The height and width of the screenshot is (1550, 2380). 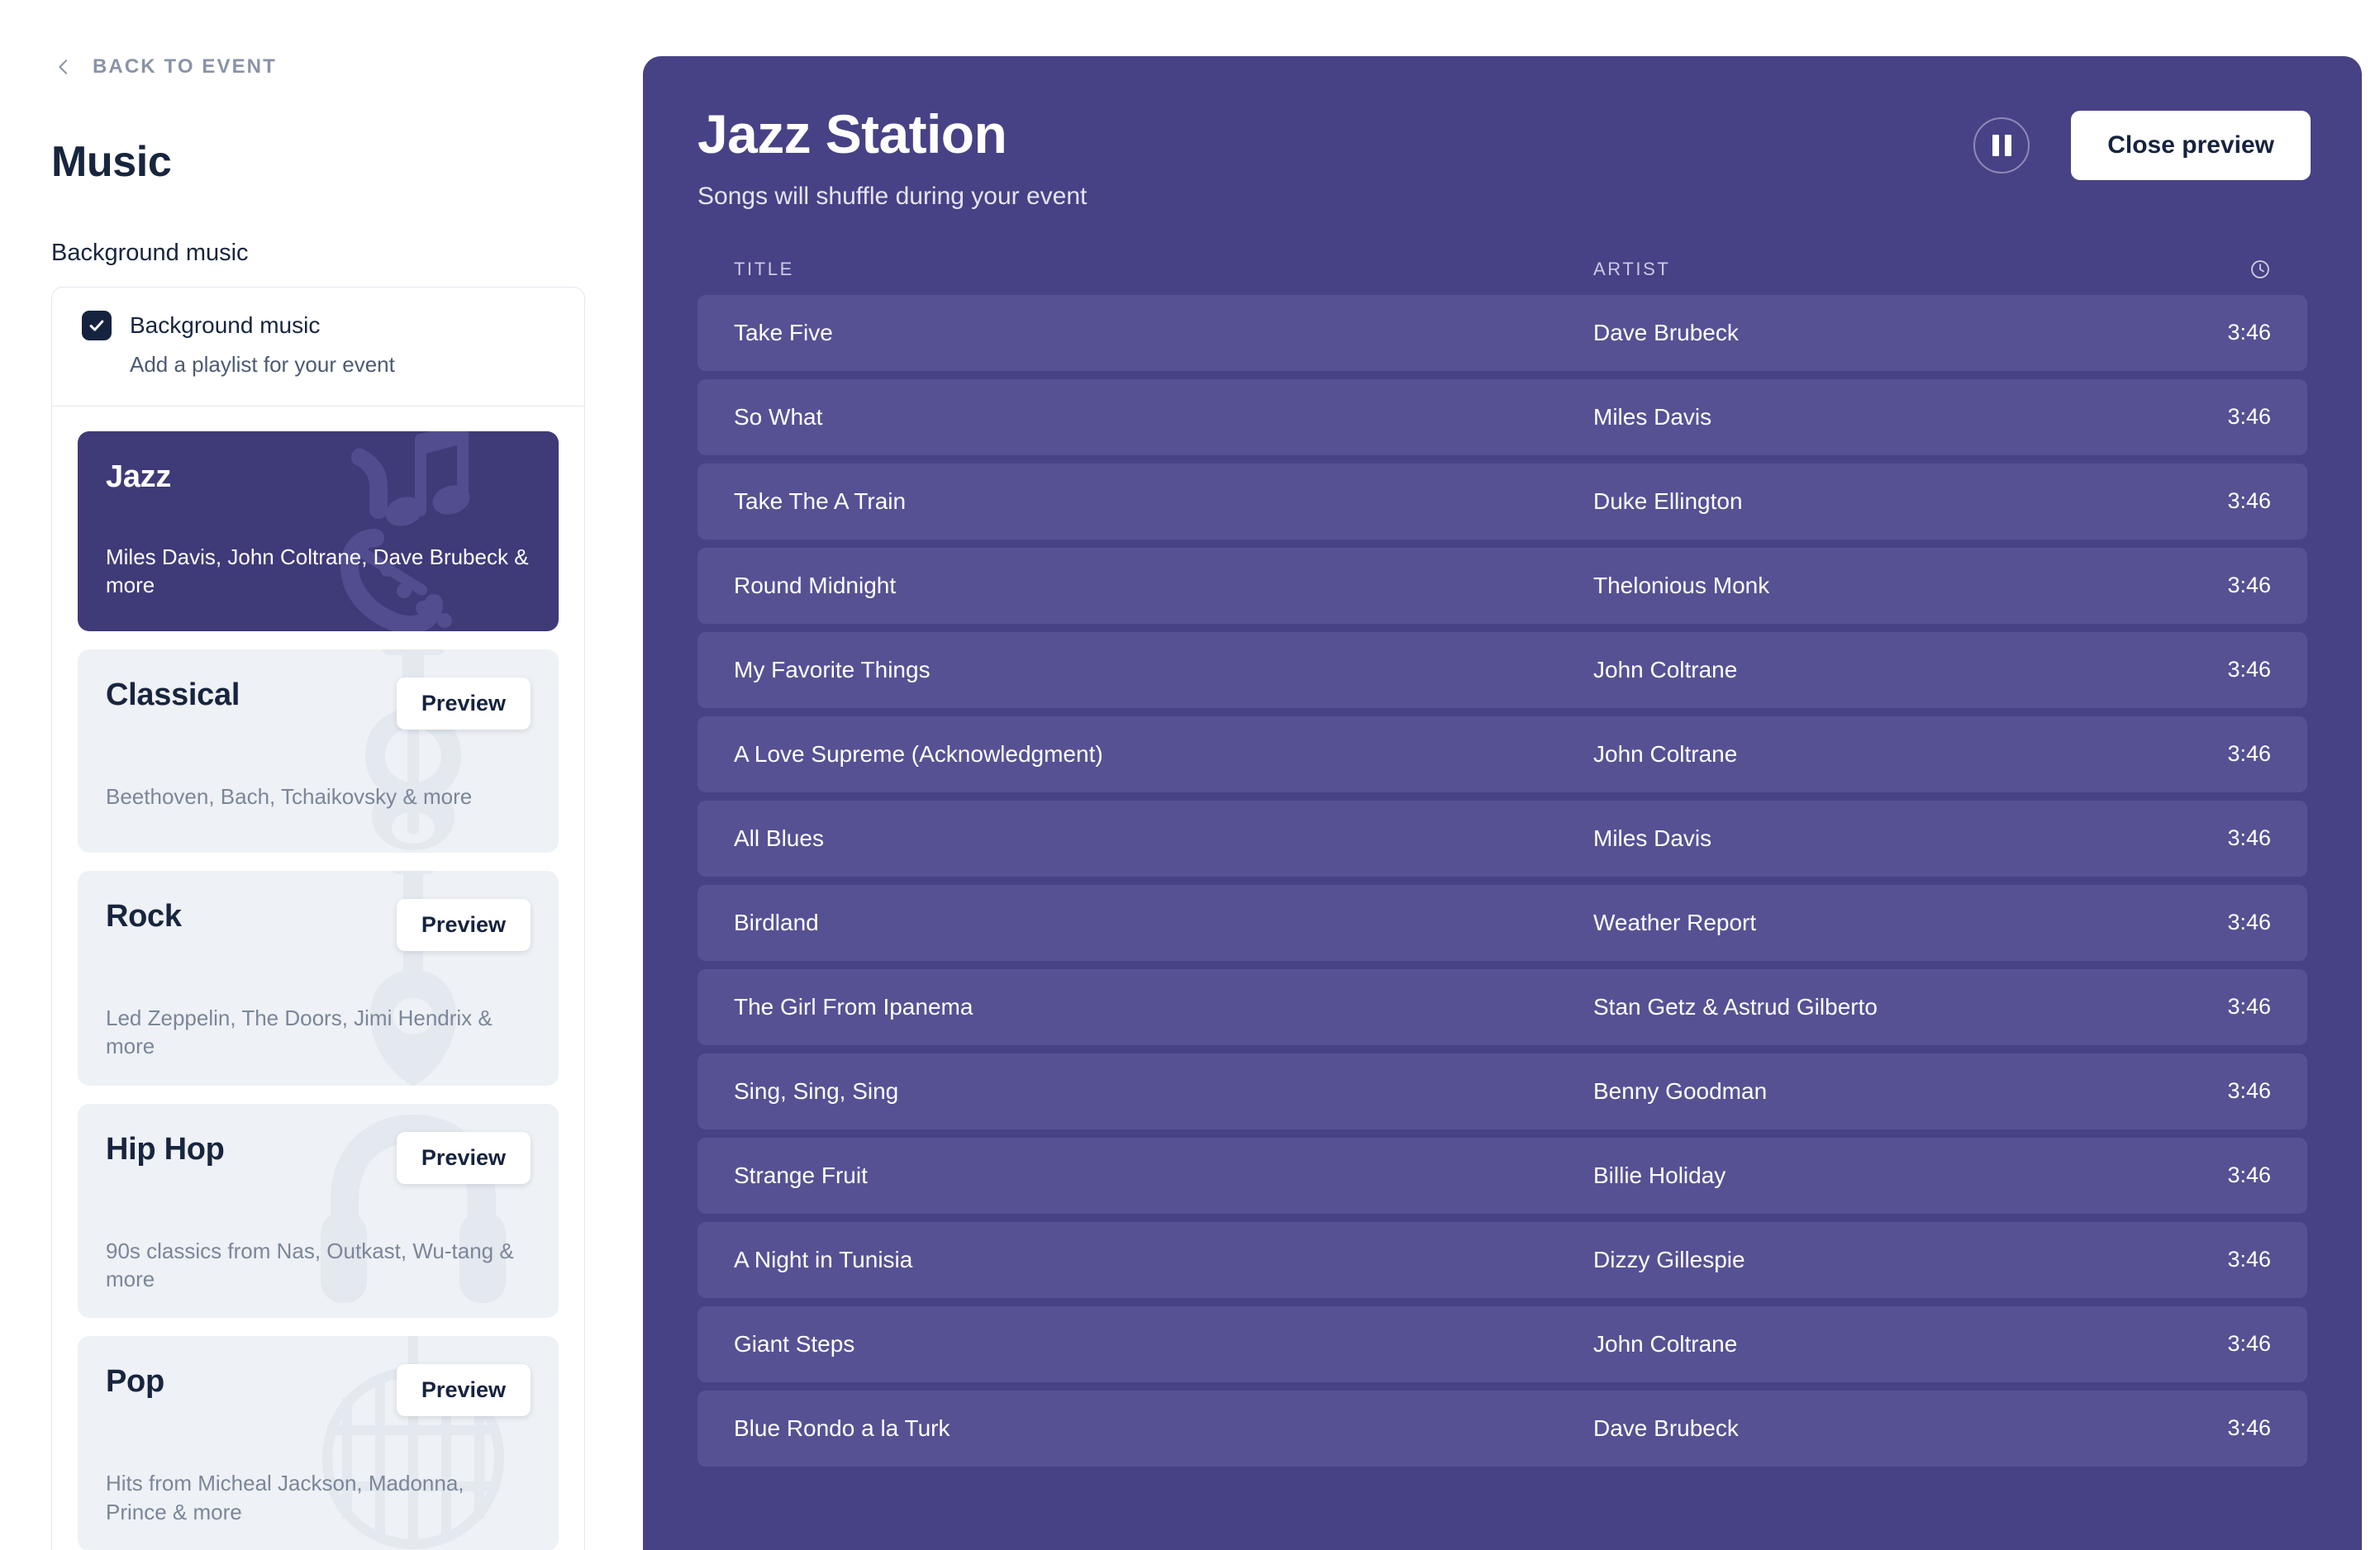 What do you see at coordinates (1502, 501) in the screenshot?
I see `table-row: Take The A Train Duke Ellington 3:46` at bounding box center [1502, 501].